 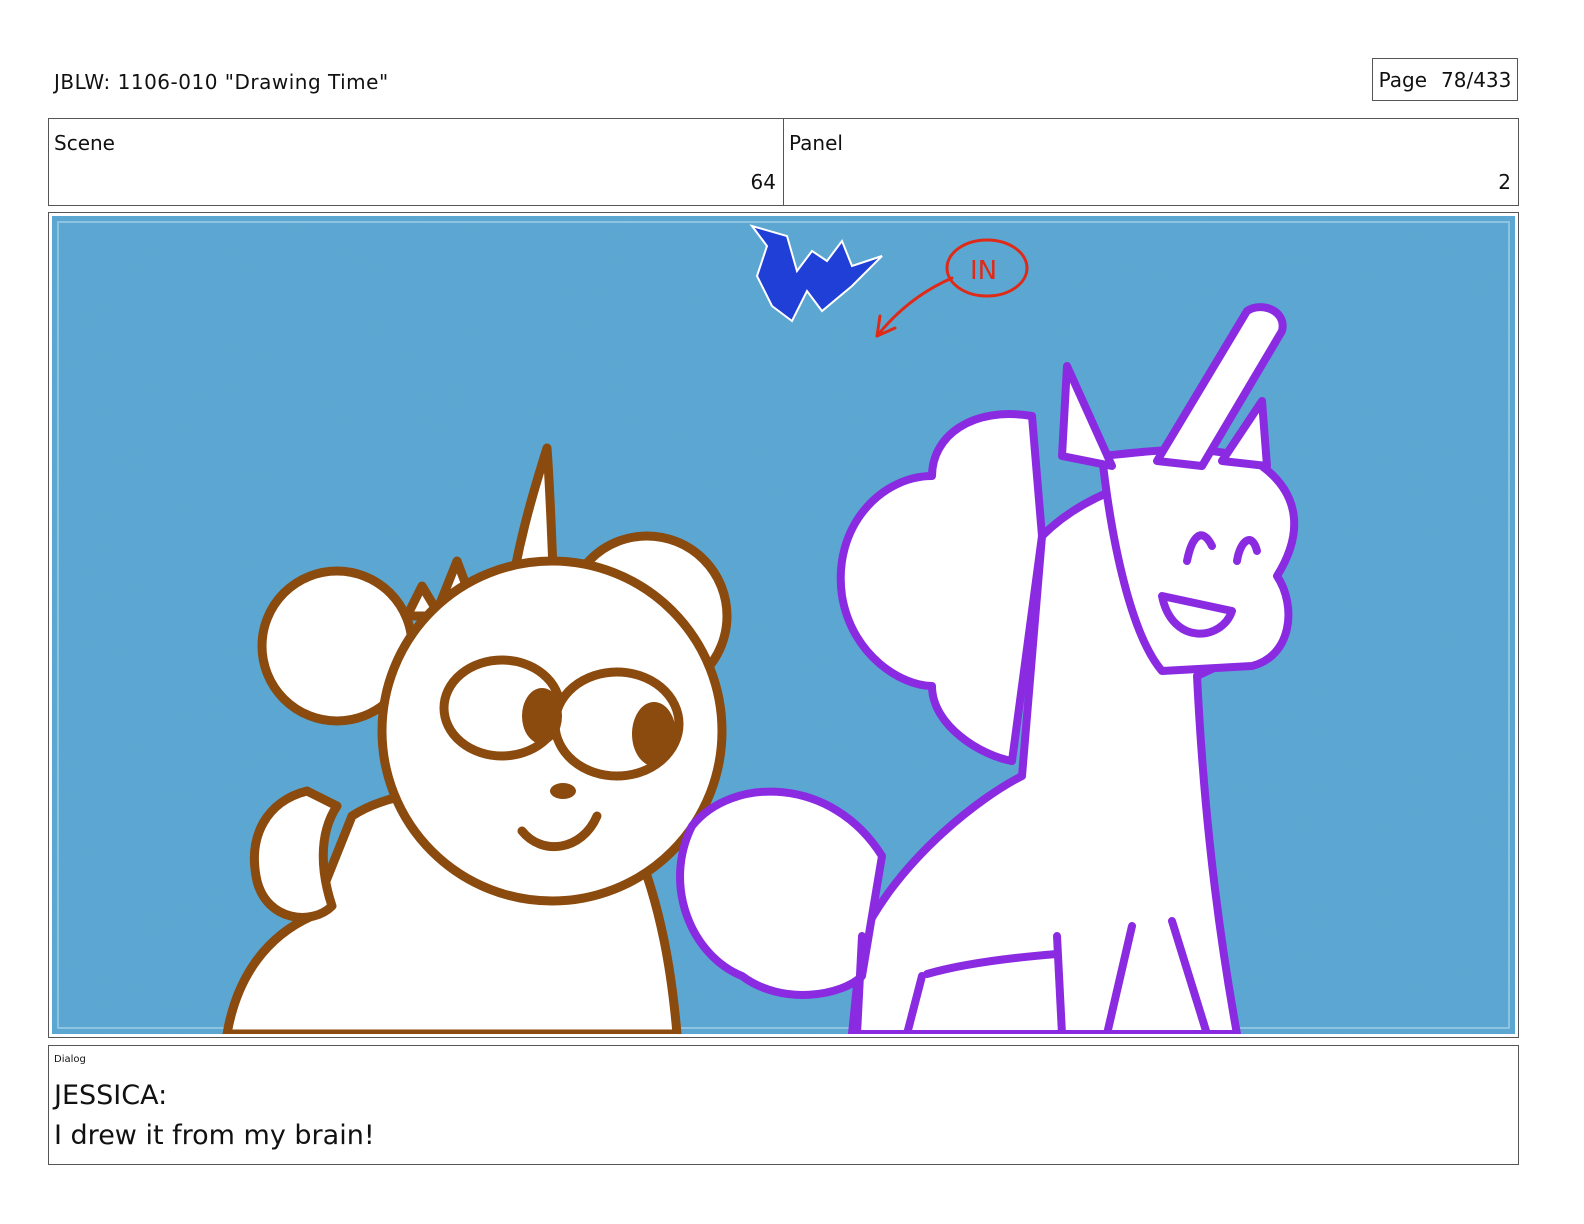 I want to click on panel-number: 2, so click(x=1504, y=182).